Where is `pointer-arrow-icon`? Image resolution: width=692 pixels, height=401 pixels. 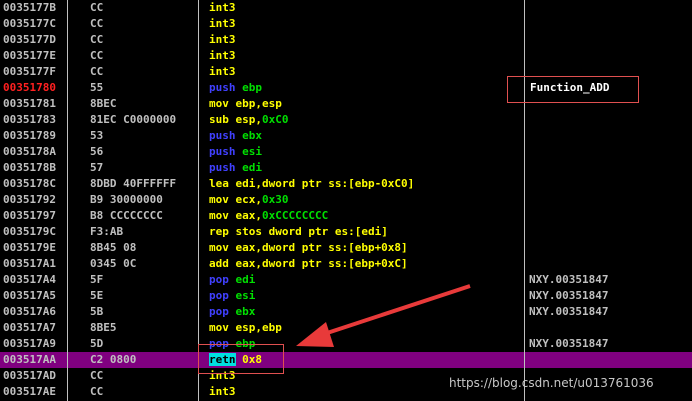
pointer-arrow-icon is located at coordinates (383, 315).